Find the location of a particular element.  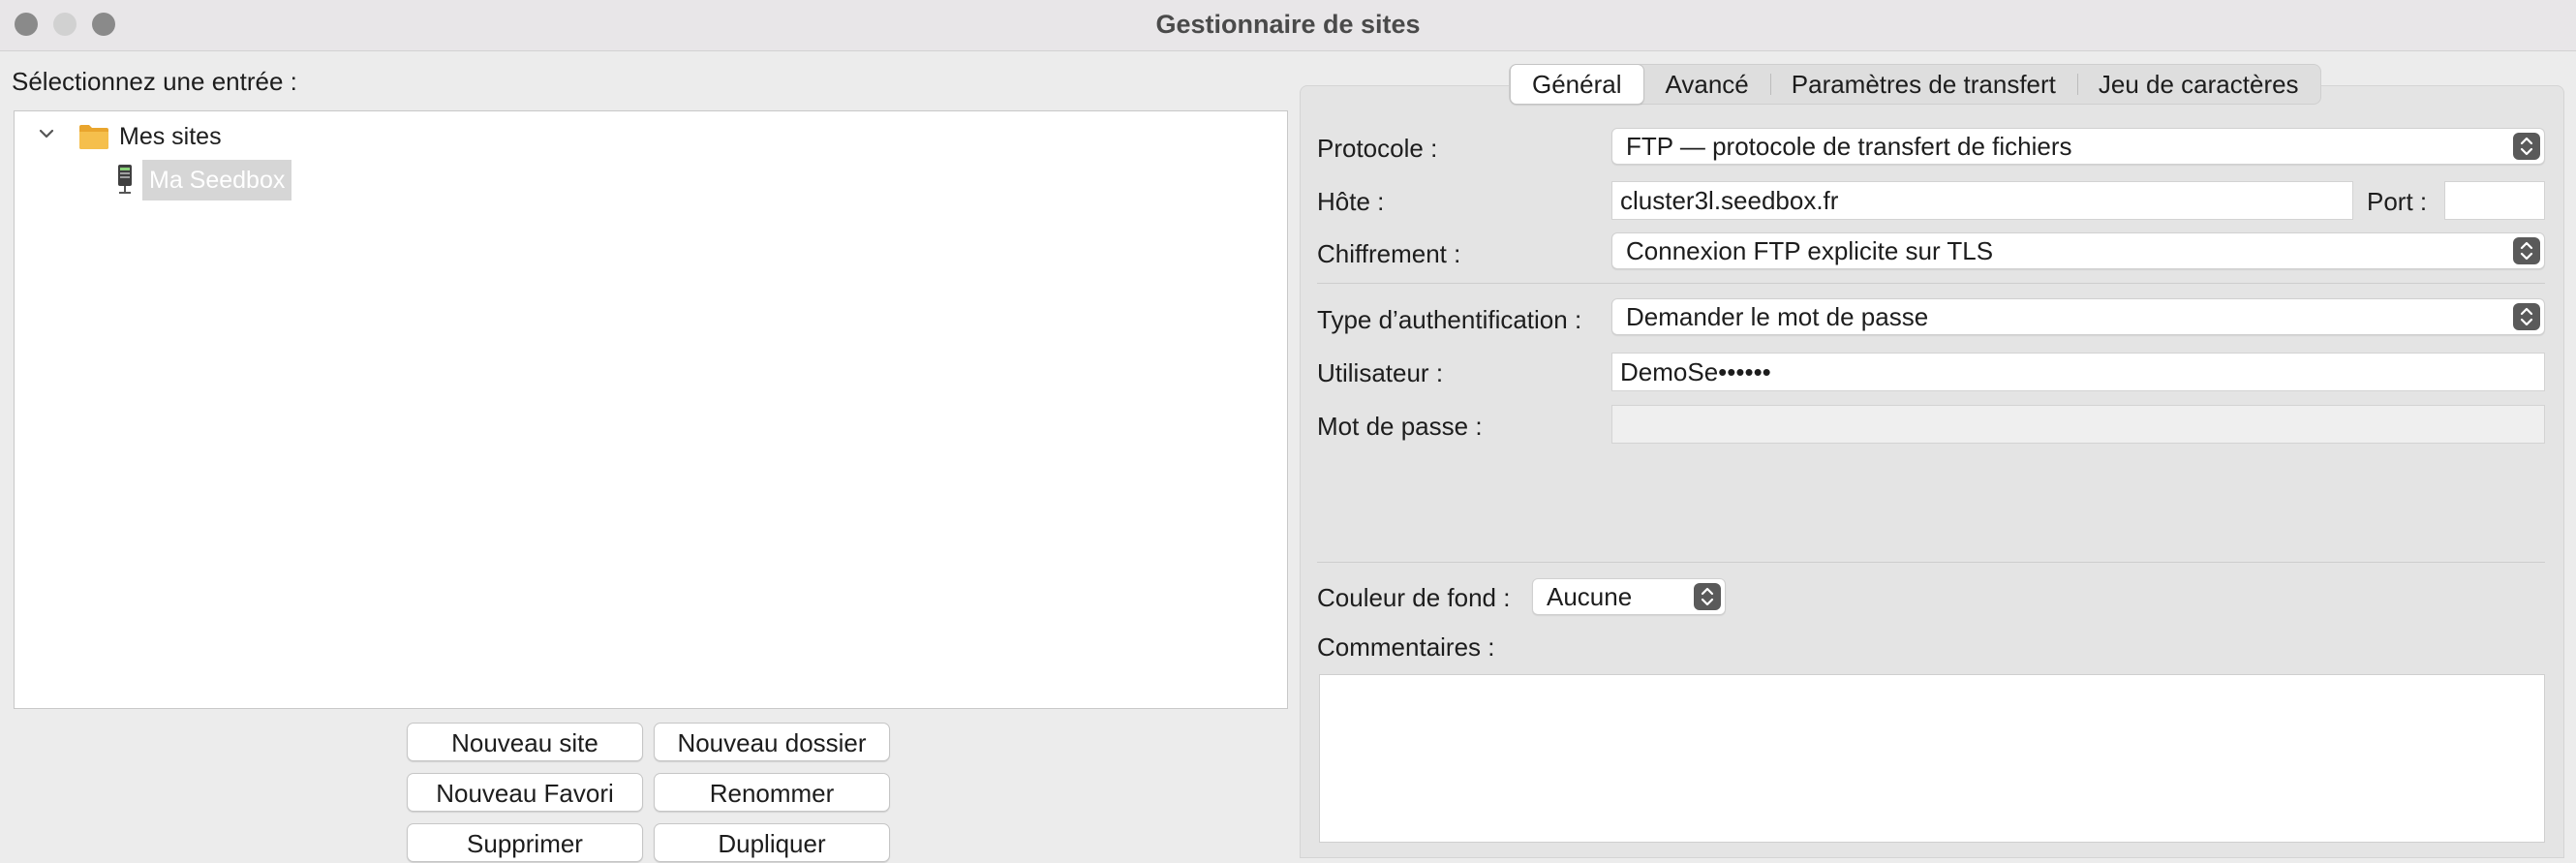

new-bookmark-button: Nouveau Favori is located at coordinates (525, 793).